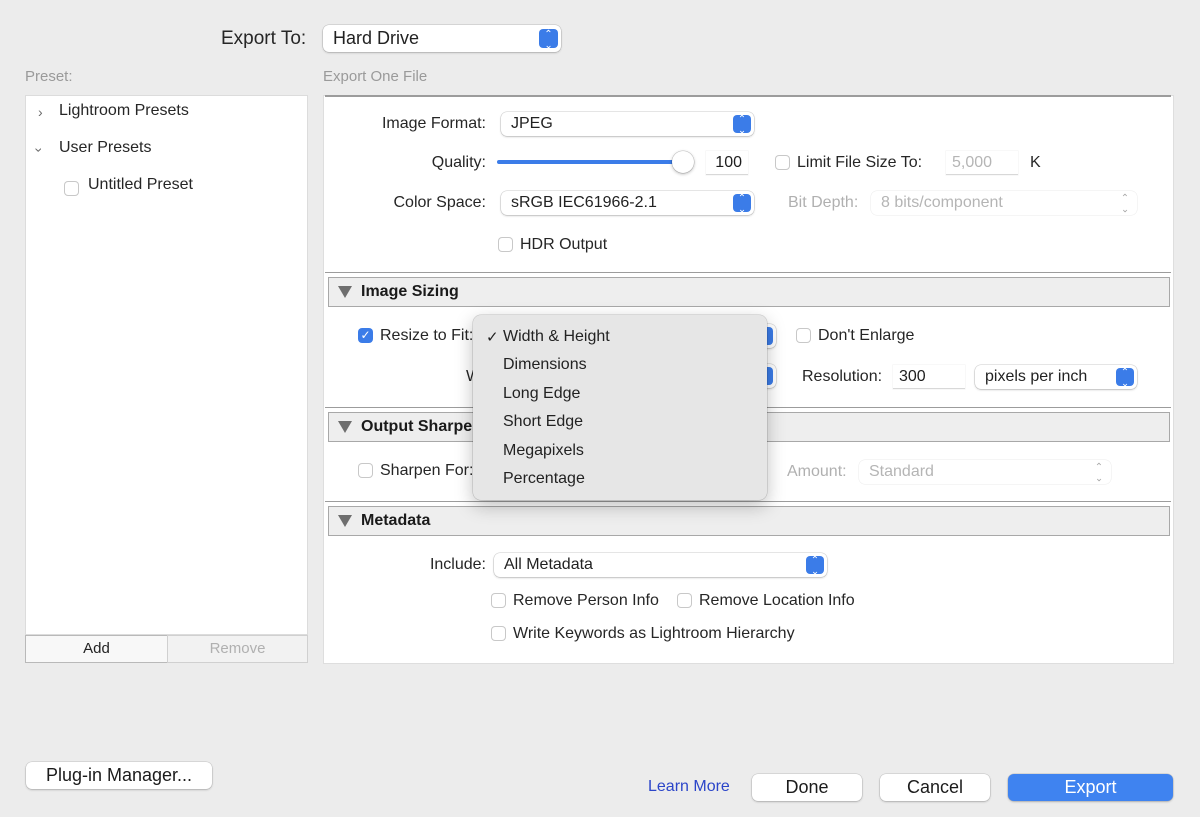 This screenshot has height=817, width=1200. I want to click on remove-person-info-label: Remove Person Info, so click(586, 600).